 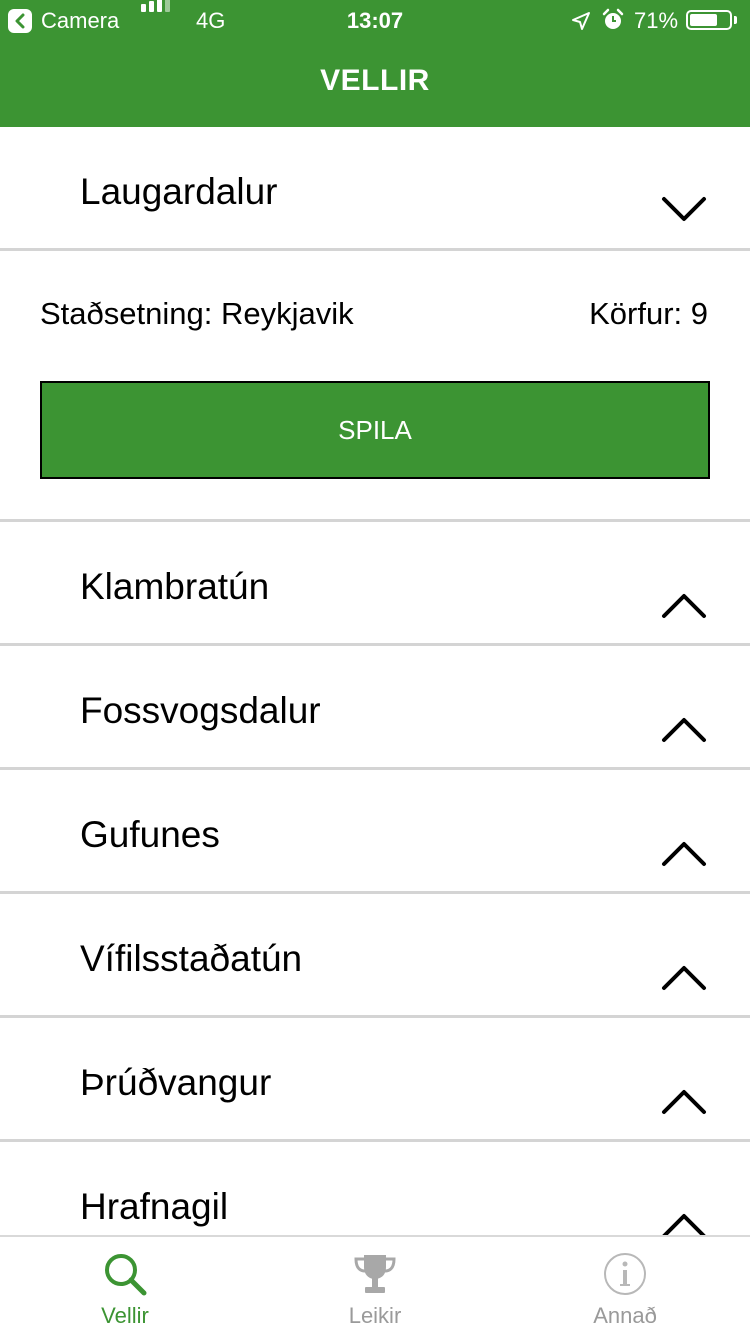 I want to click on course-location: Staðsetning: Reykjavik, so click(x=197, y=313).